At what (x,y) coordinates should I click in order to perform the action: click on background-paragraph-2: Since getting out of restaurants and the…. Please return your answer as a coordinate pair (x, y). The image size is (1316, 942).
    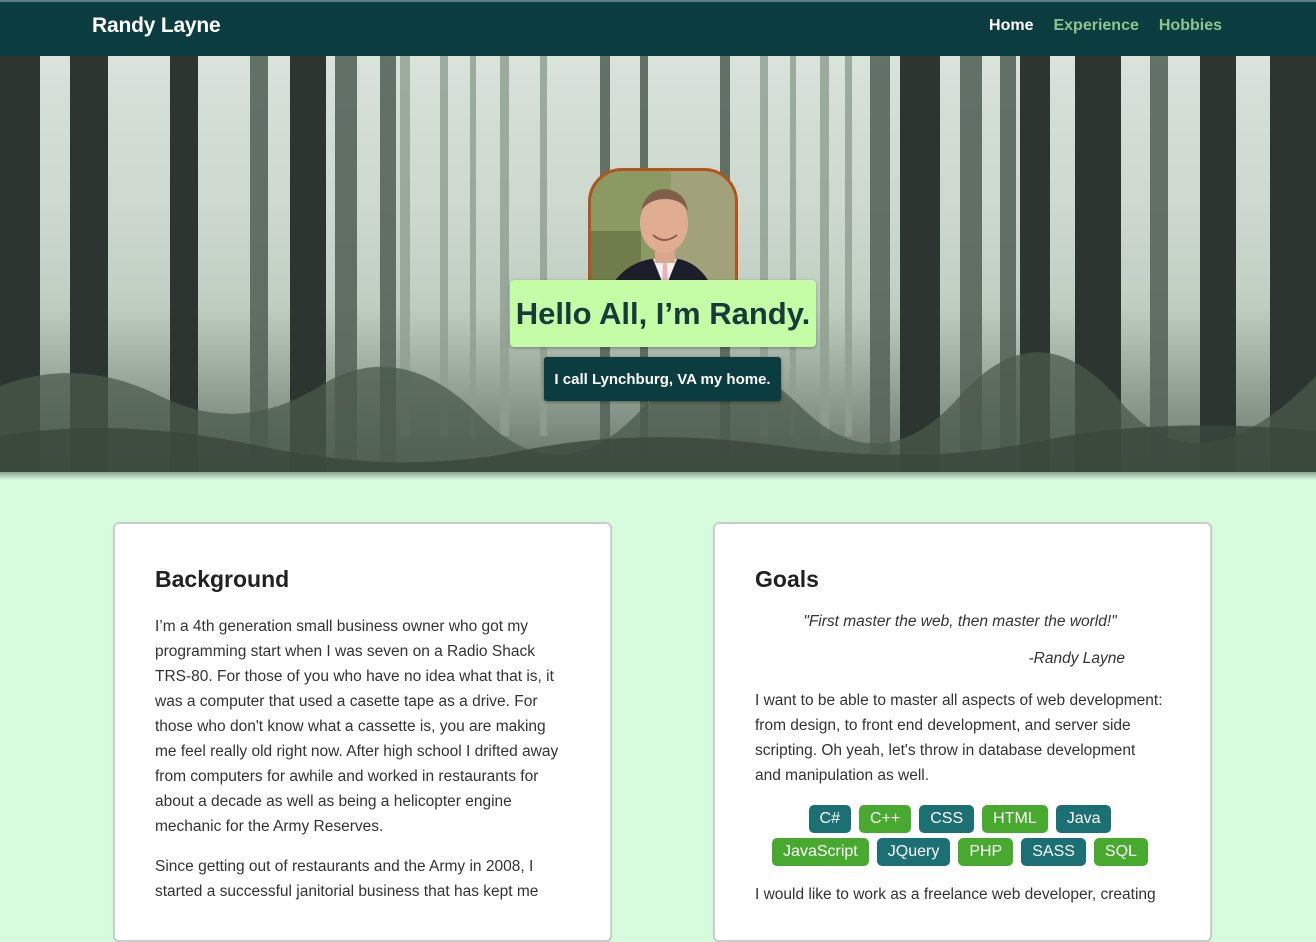
    Looking at the image, I should click on (347, 879).